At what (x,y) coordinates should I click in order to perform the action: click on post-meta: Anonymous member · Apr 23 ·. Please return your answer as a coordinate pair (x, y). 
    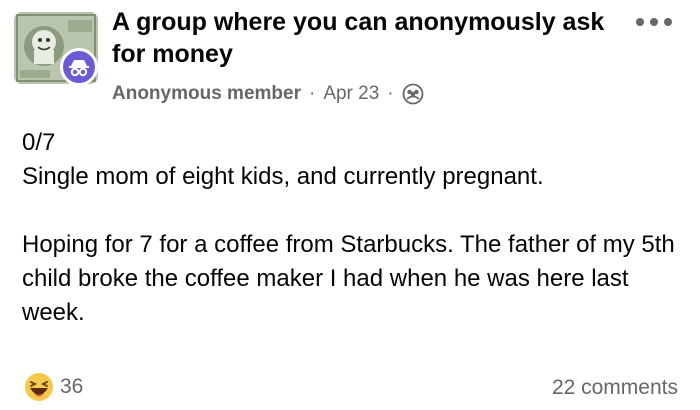
    Looking at the image, I should click on (268, 94).